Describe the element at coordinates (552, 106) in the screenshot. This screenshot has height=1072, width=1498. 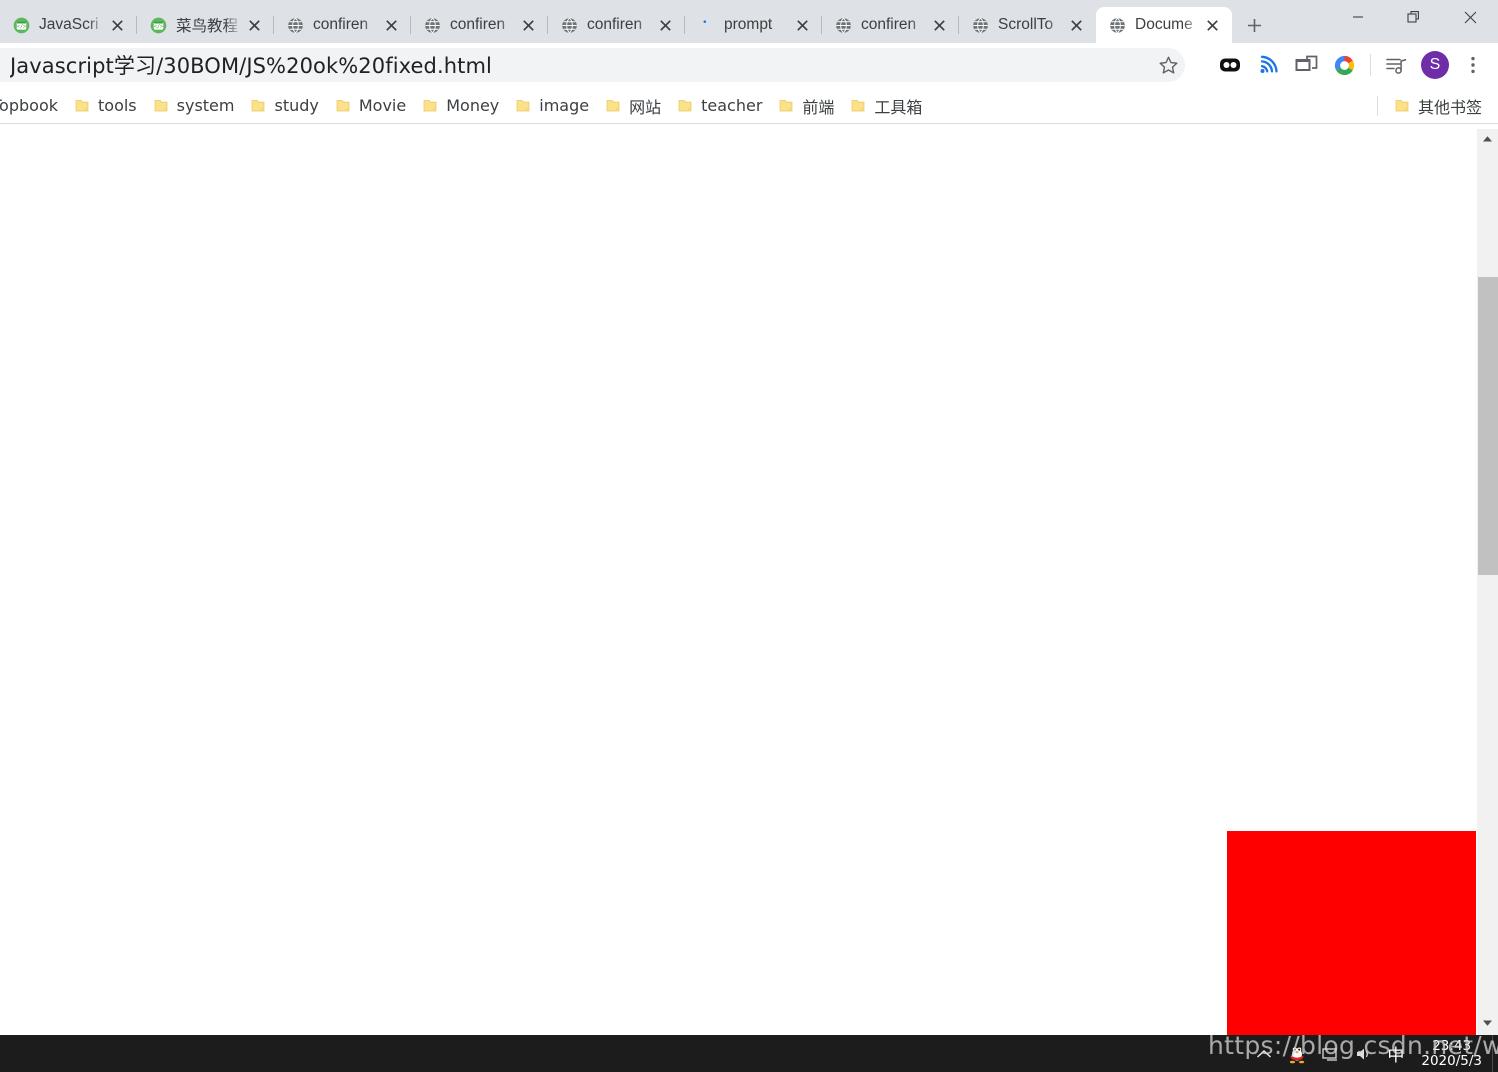
I see `bookmark-item: image` at that location.